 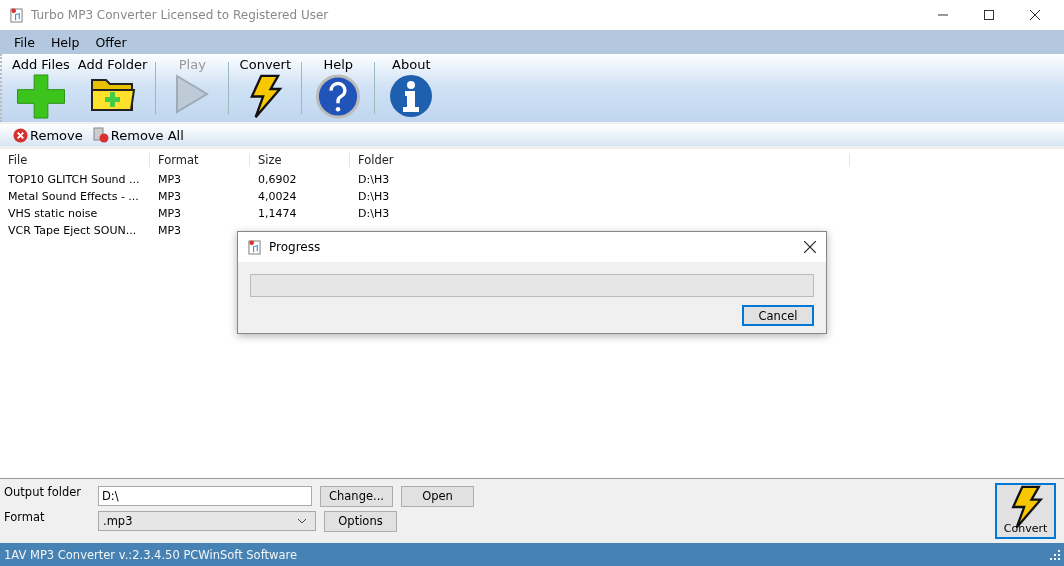 I want to click on convert-button: Convert, so click(x=1025, y=511).